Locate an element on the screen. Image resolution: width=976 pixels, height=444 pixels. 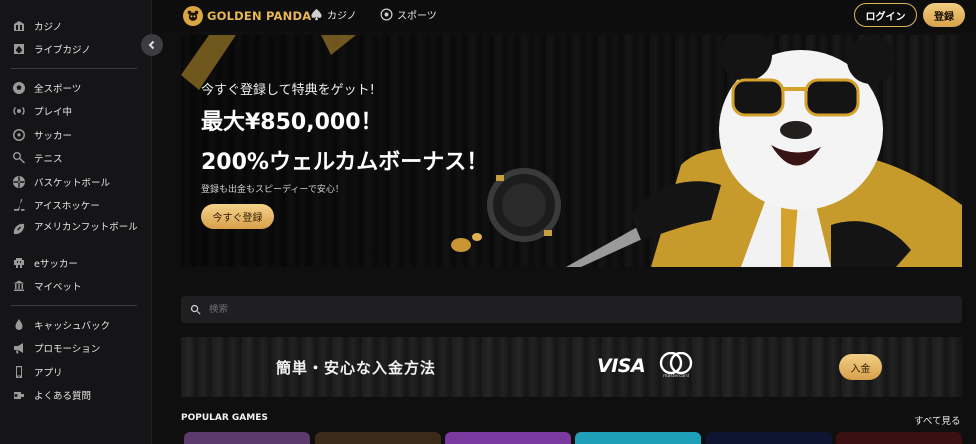
ice-hockey-icon is located at coordinates (18, 205).